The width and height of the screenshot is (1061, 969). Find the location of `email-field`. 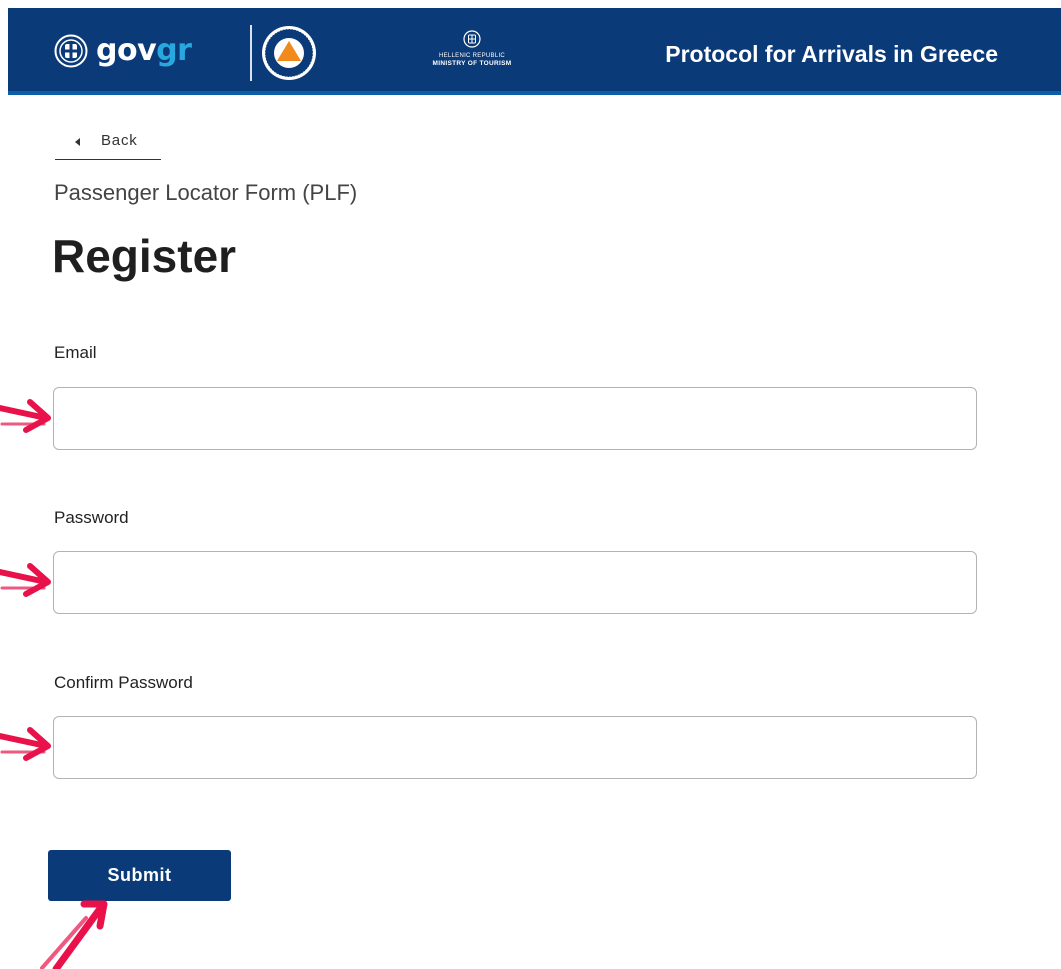

email-field is located at coordinates (515, 418).